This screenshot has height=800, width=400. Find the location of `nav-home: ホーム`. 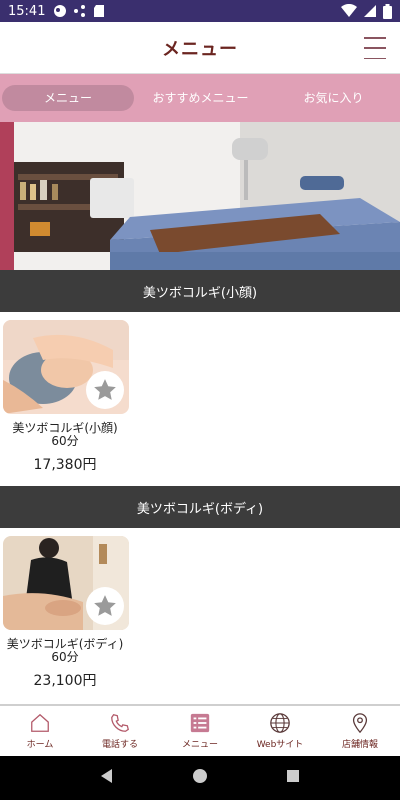

nav-home: ホーム is located at coordinates (40, 731).